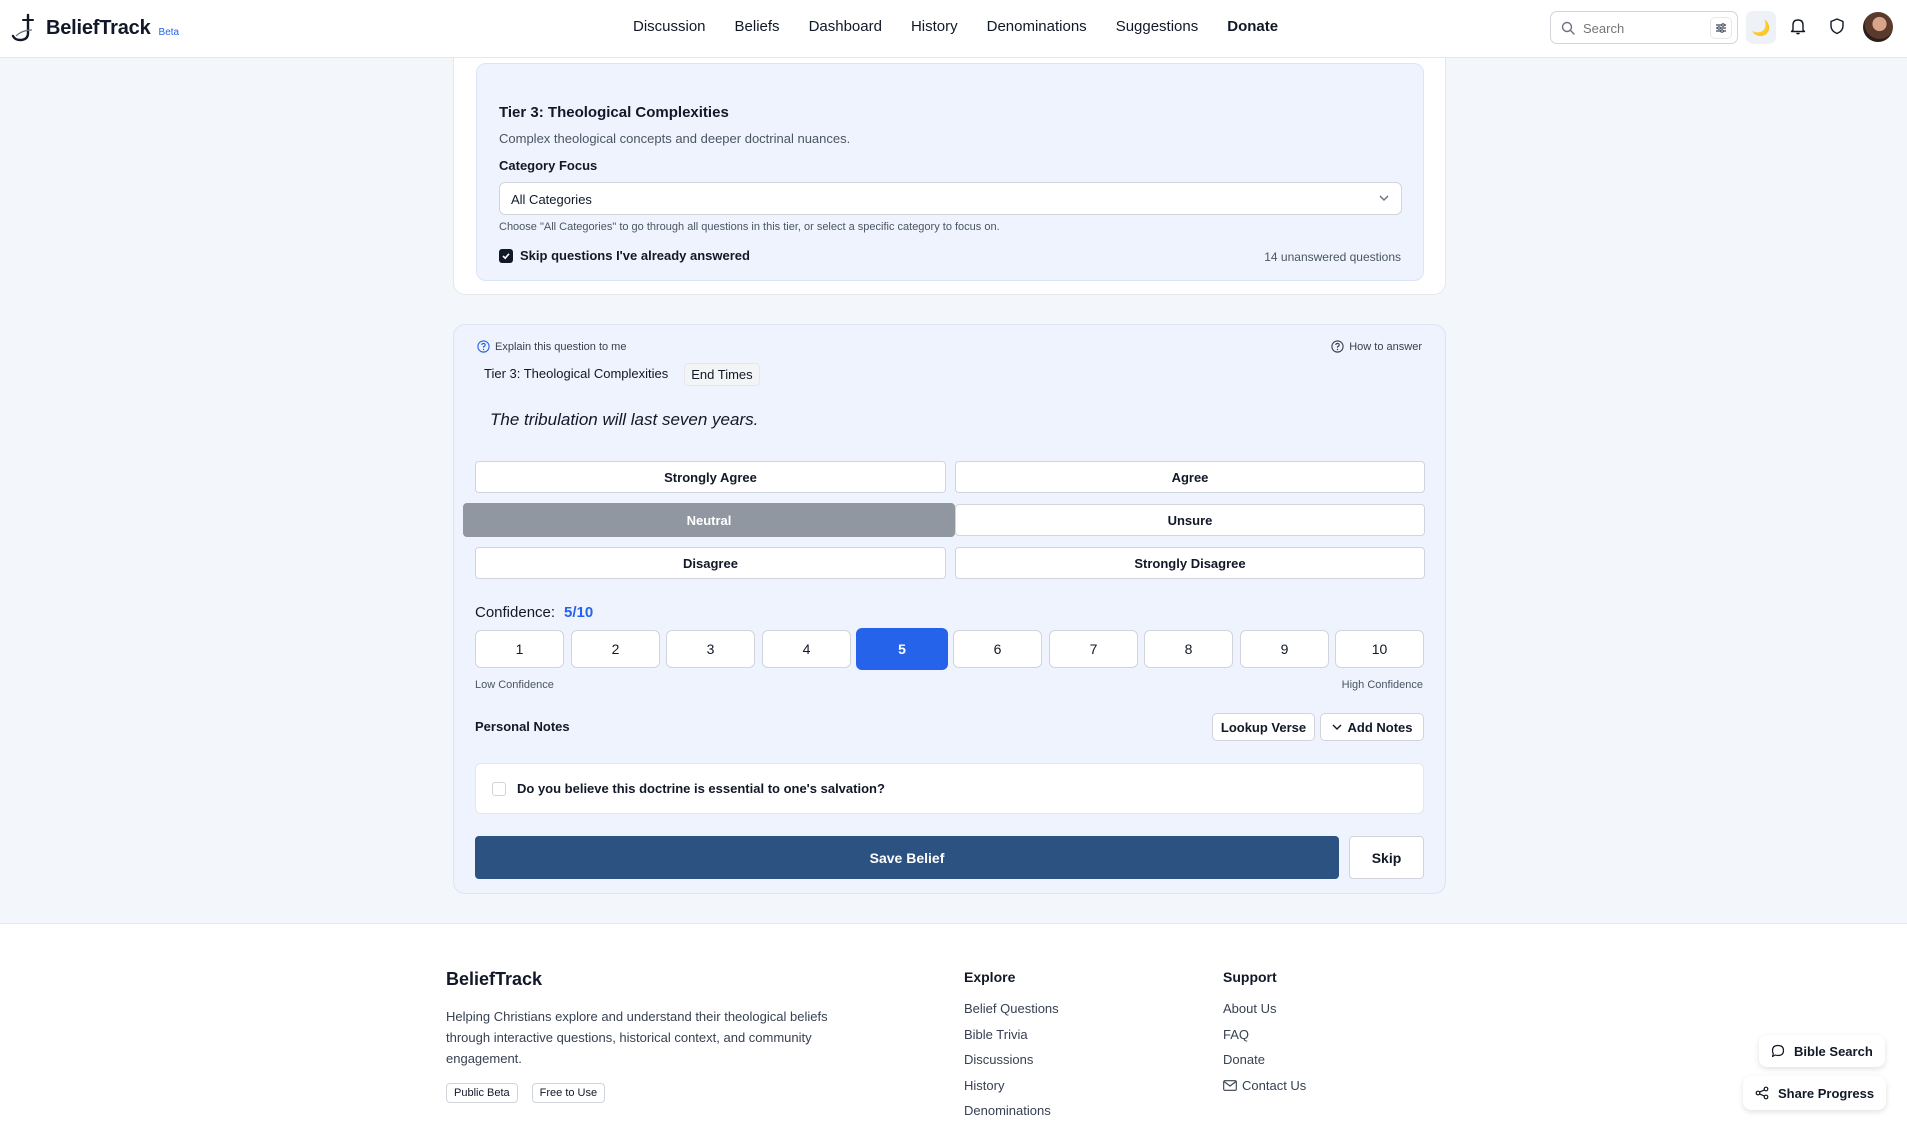 This screenshot has height=1128, width=1907. I want to click on checkbox-checked-icon, so click(506, 255).